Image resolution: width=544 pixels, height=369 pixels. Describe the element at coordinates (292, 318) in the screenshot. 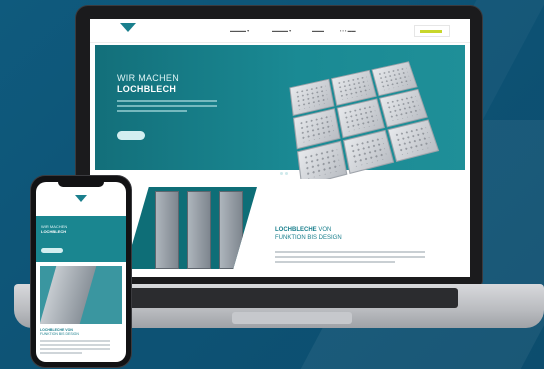

I see `laptop-trackpad` at that location.